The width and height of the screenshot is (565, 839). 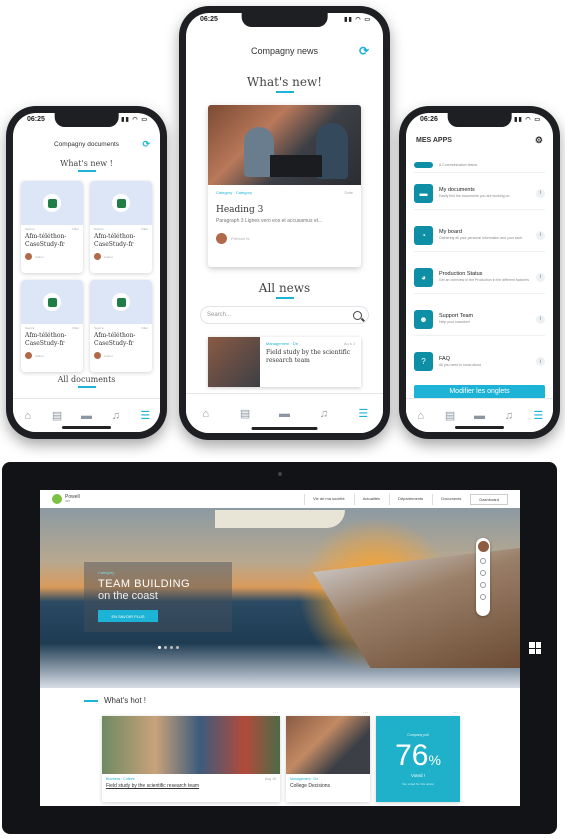 I want to click on dashboard-icon: ◔, so click(x=423, y=235).